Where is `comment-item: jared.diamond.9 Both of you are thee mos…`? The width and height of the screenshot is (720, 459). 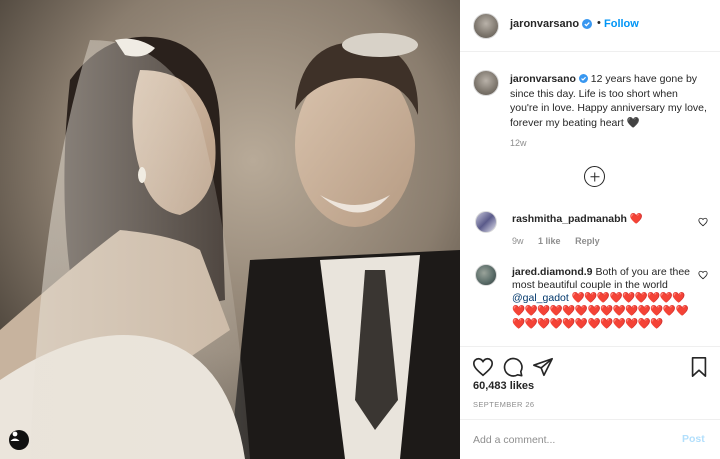
comment-item: jared.diamond.9 Both of you are thee mos… is located at coordinates (590, 304).